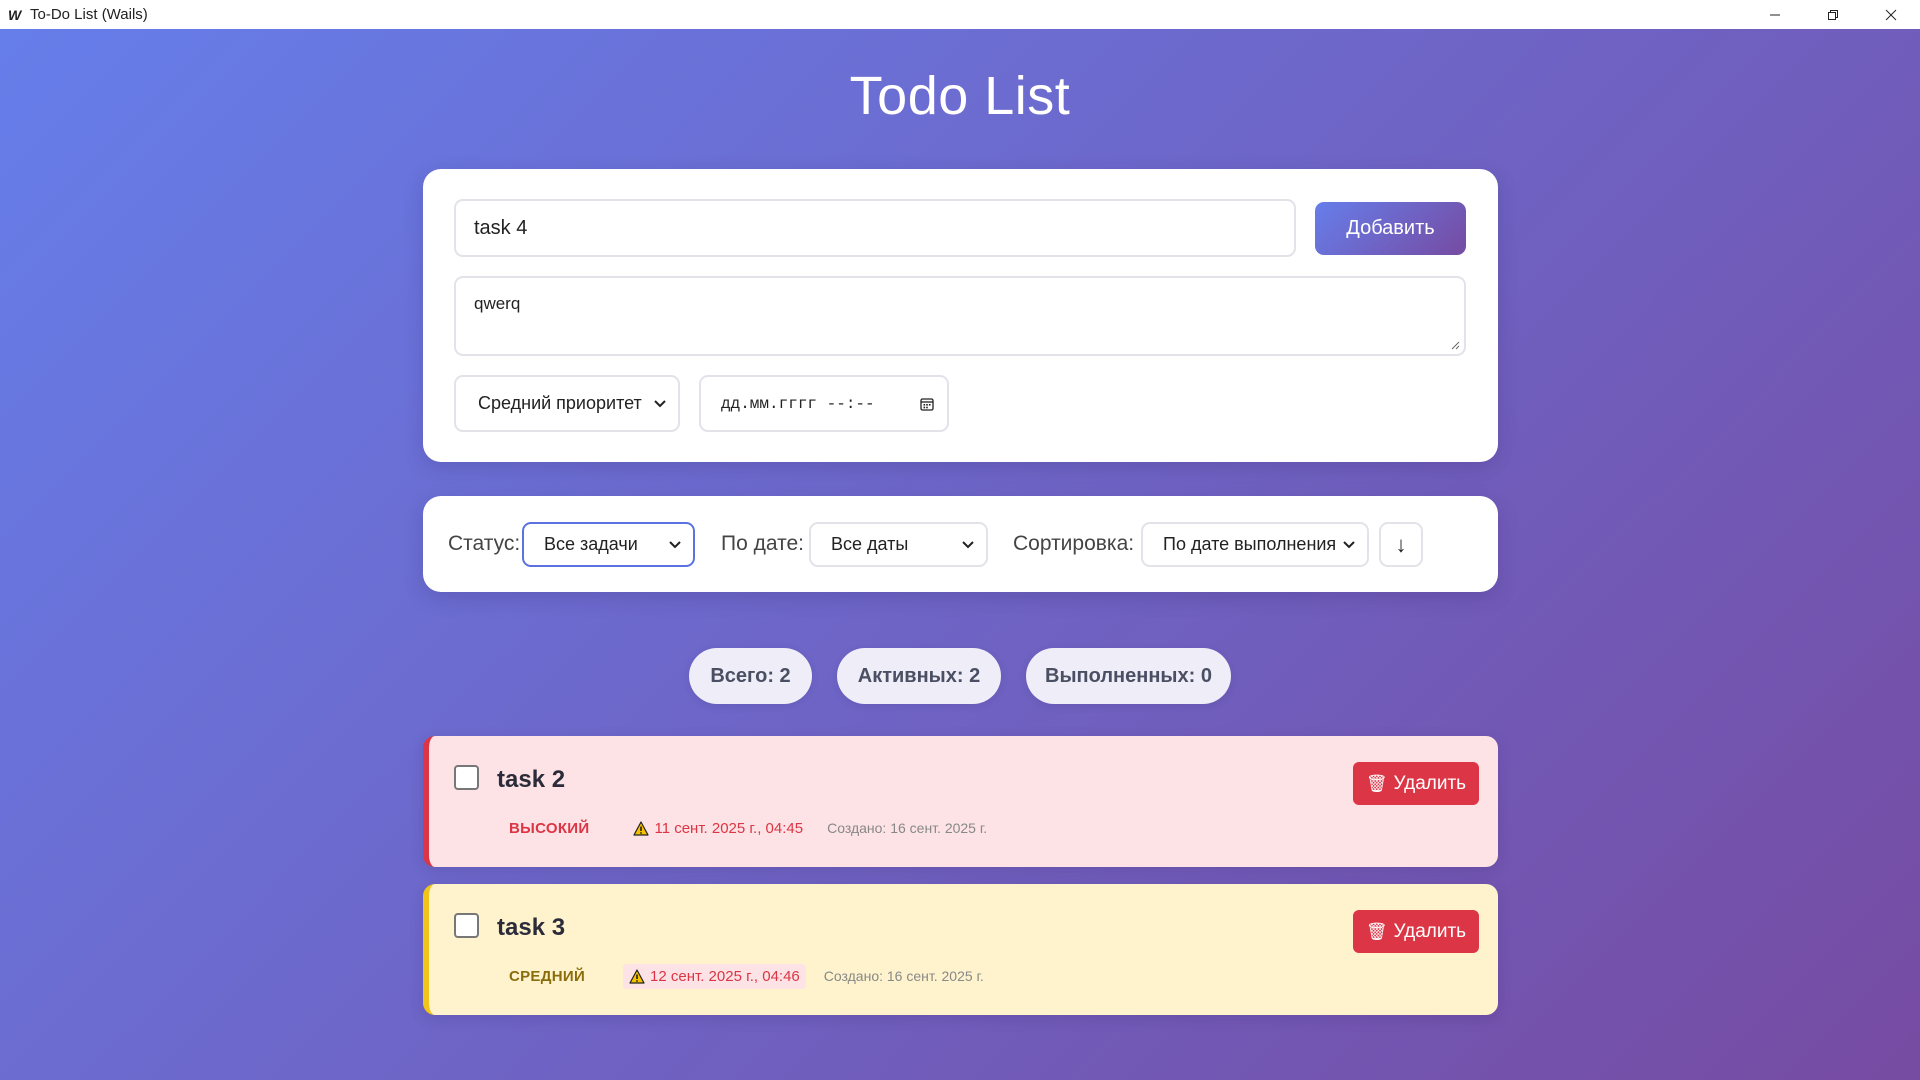 The image size is (1920, 1080). I want to click on restore-icon, so click(1833, 14).